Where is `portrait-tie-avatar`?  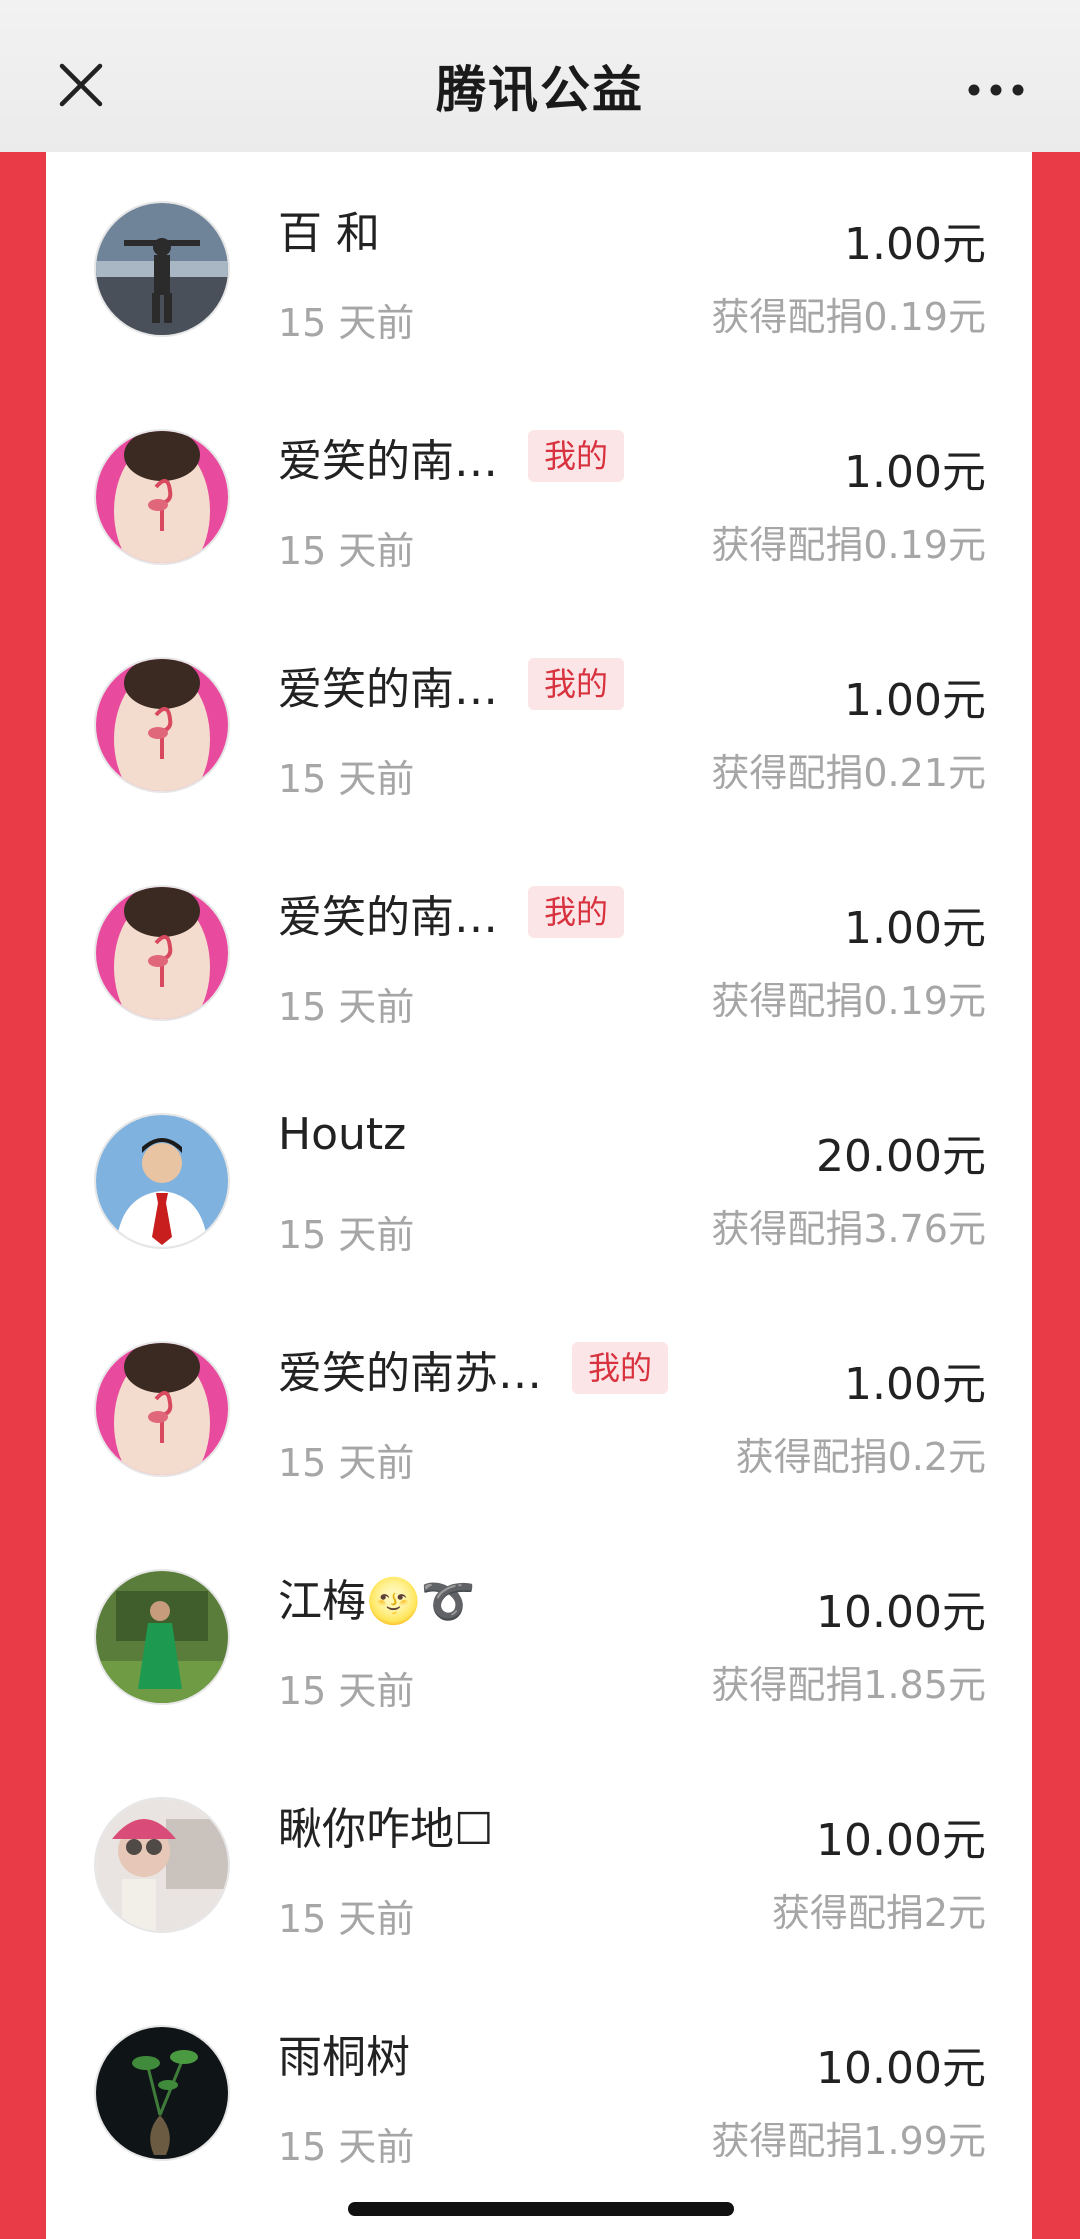
portrait-tie-avatar is located at coordinates (162, 1181).